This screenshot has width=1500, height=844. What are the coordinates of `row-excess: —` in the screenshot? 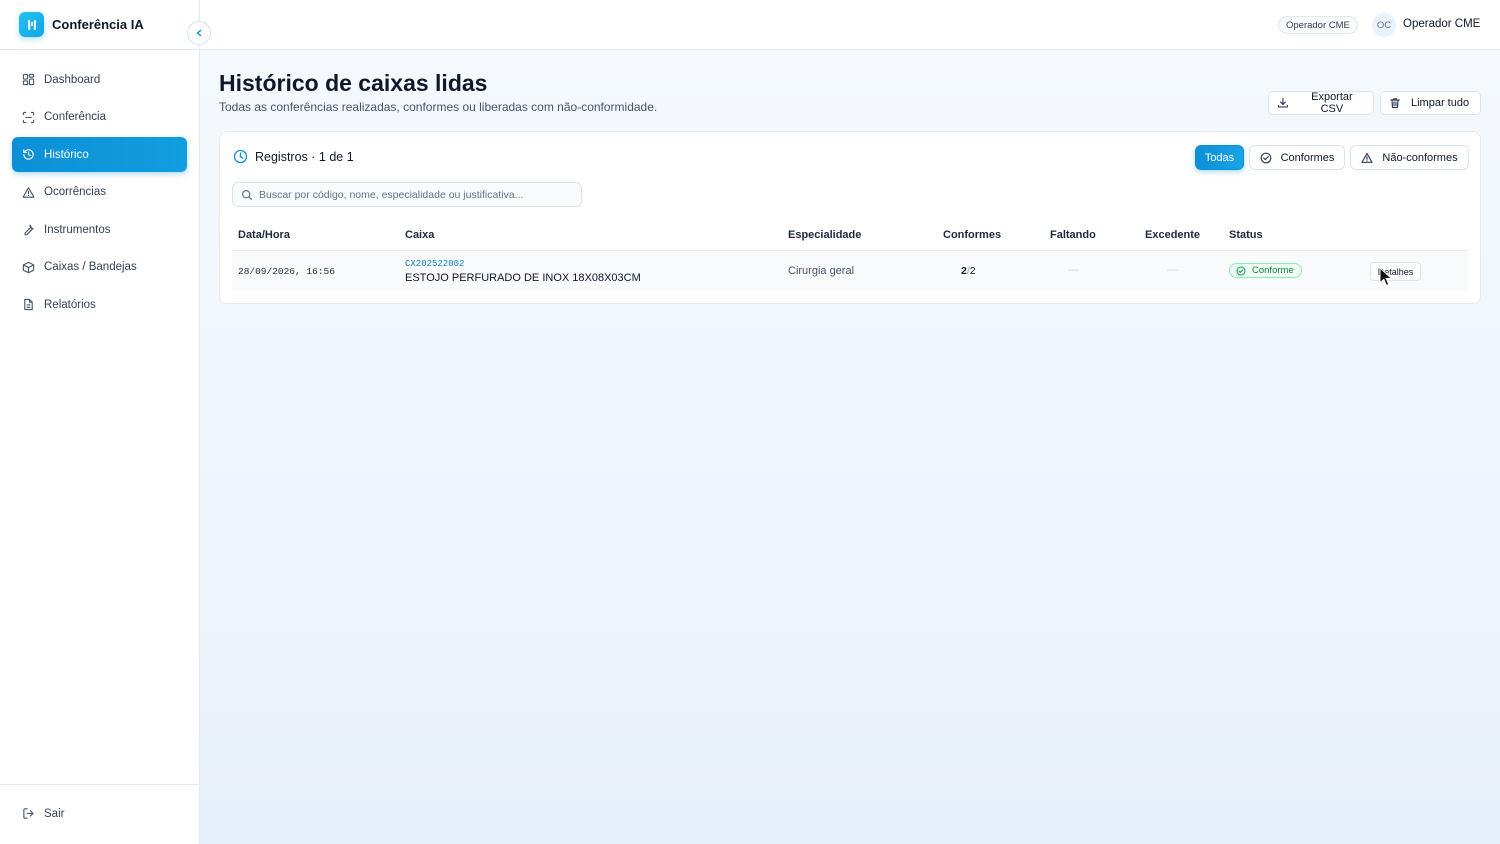 It's located at (1172, 270).